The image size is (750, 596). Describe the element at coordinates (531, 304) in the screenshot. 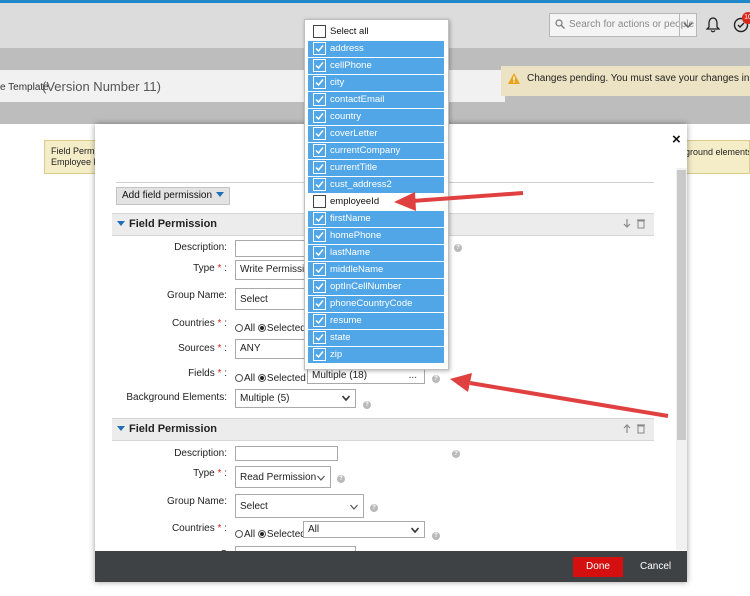

I see `annotation-arrows` at that location.